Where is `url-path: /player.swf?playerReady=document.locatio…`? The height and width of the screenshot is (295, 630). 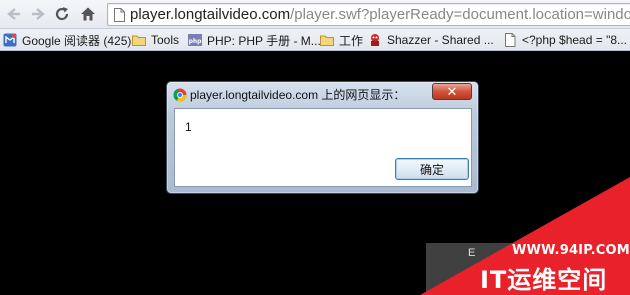
url-path: /player.swf?playerReady=document.locatio… is located at coordinates (460, 14).